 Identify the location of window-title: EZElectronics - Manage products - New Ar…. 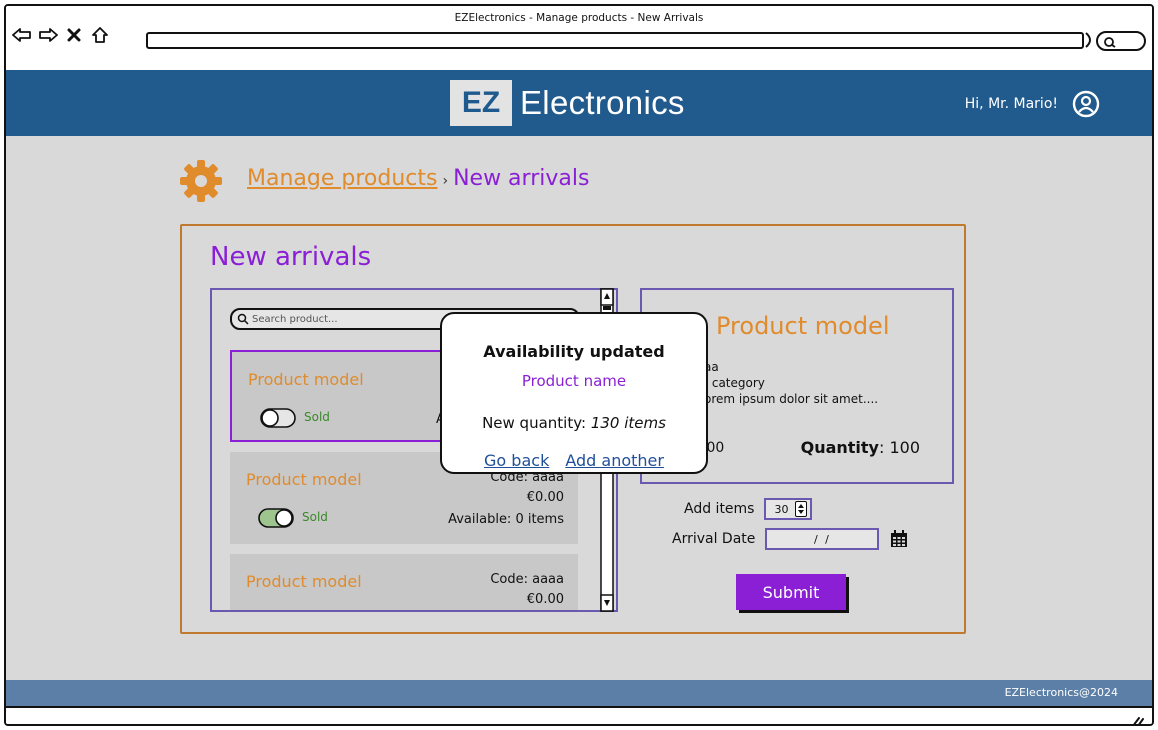
(579, 18).